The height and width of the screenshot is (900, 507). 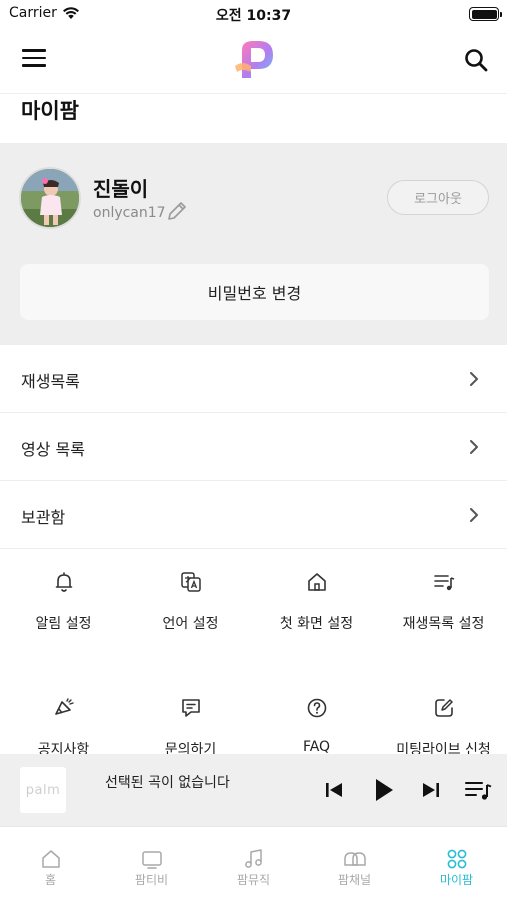 What do you see at coordinates (253, 858) in the screenshot?
I see `music-icon` at bounding box center [253, 858].